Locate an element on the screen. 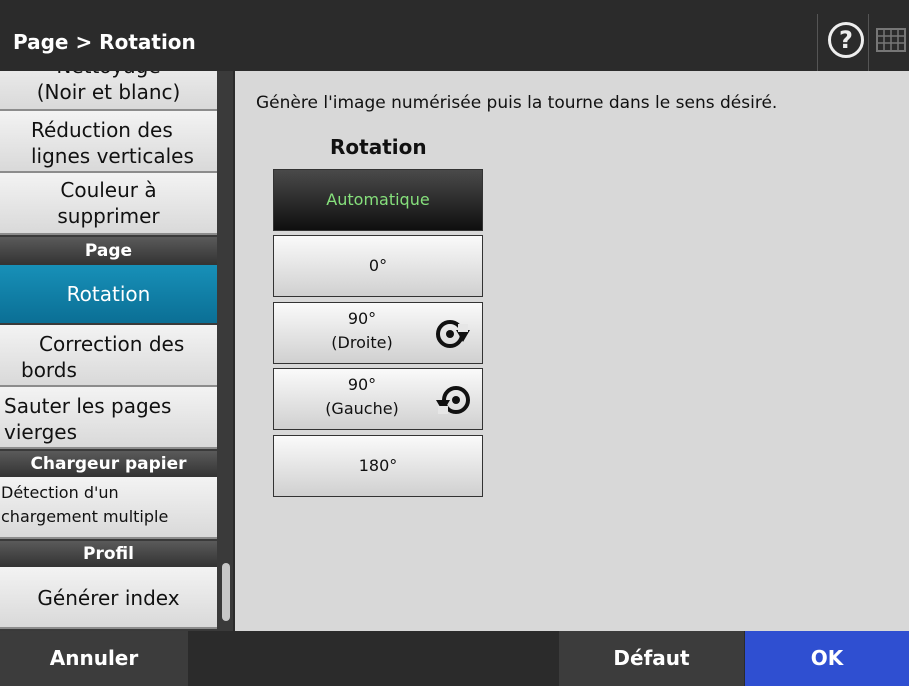  sidebar-item-label: (Noir et blanc) is located at coordinates (108, 92).